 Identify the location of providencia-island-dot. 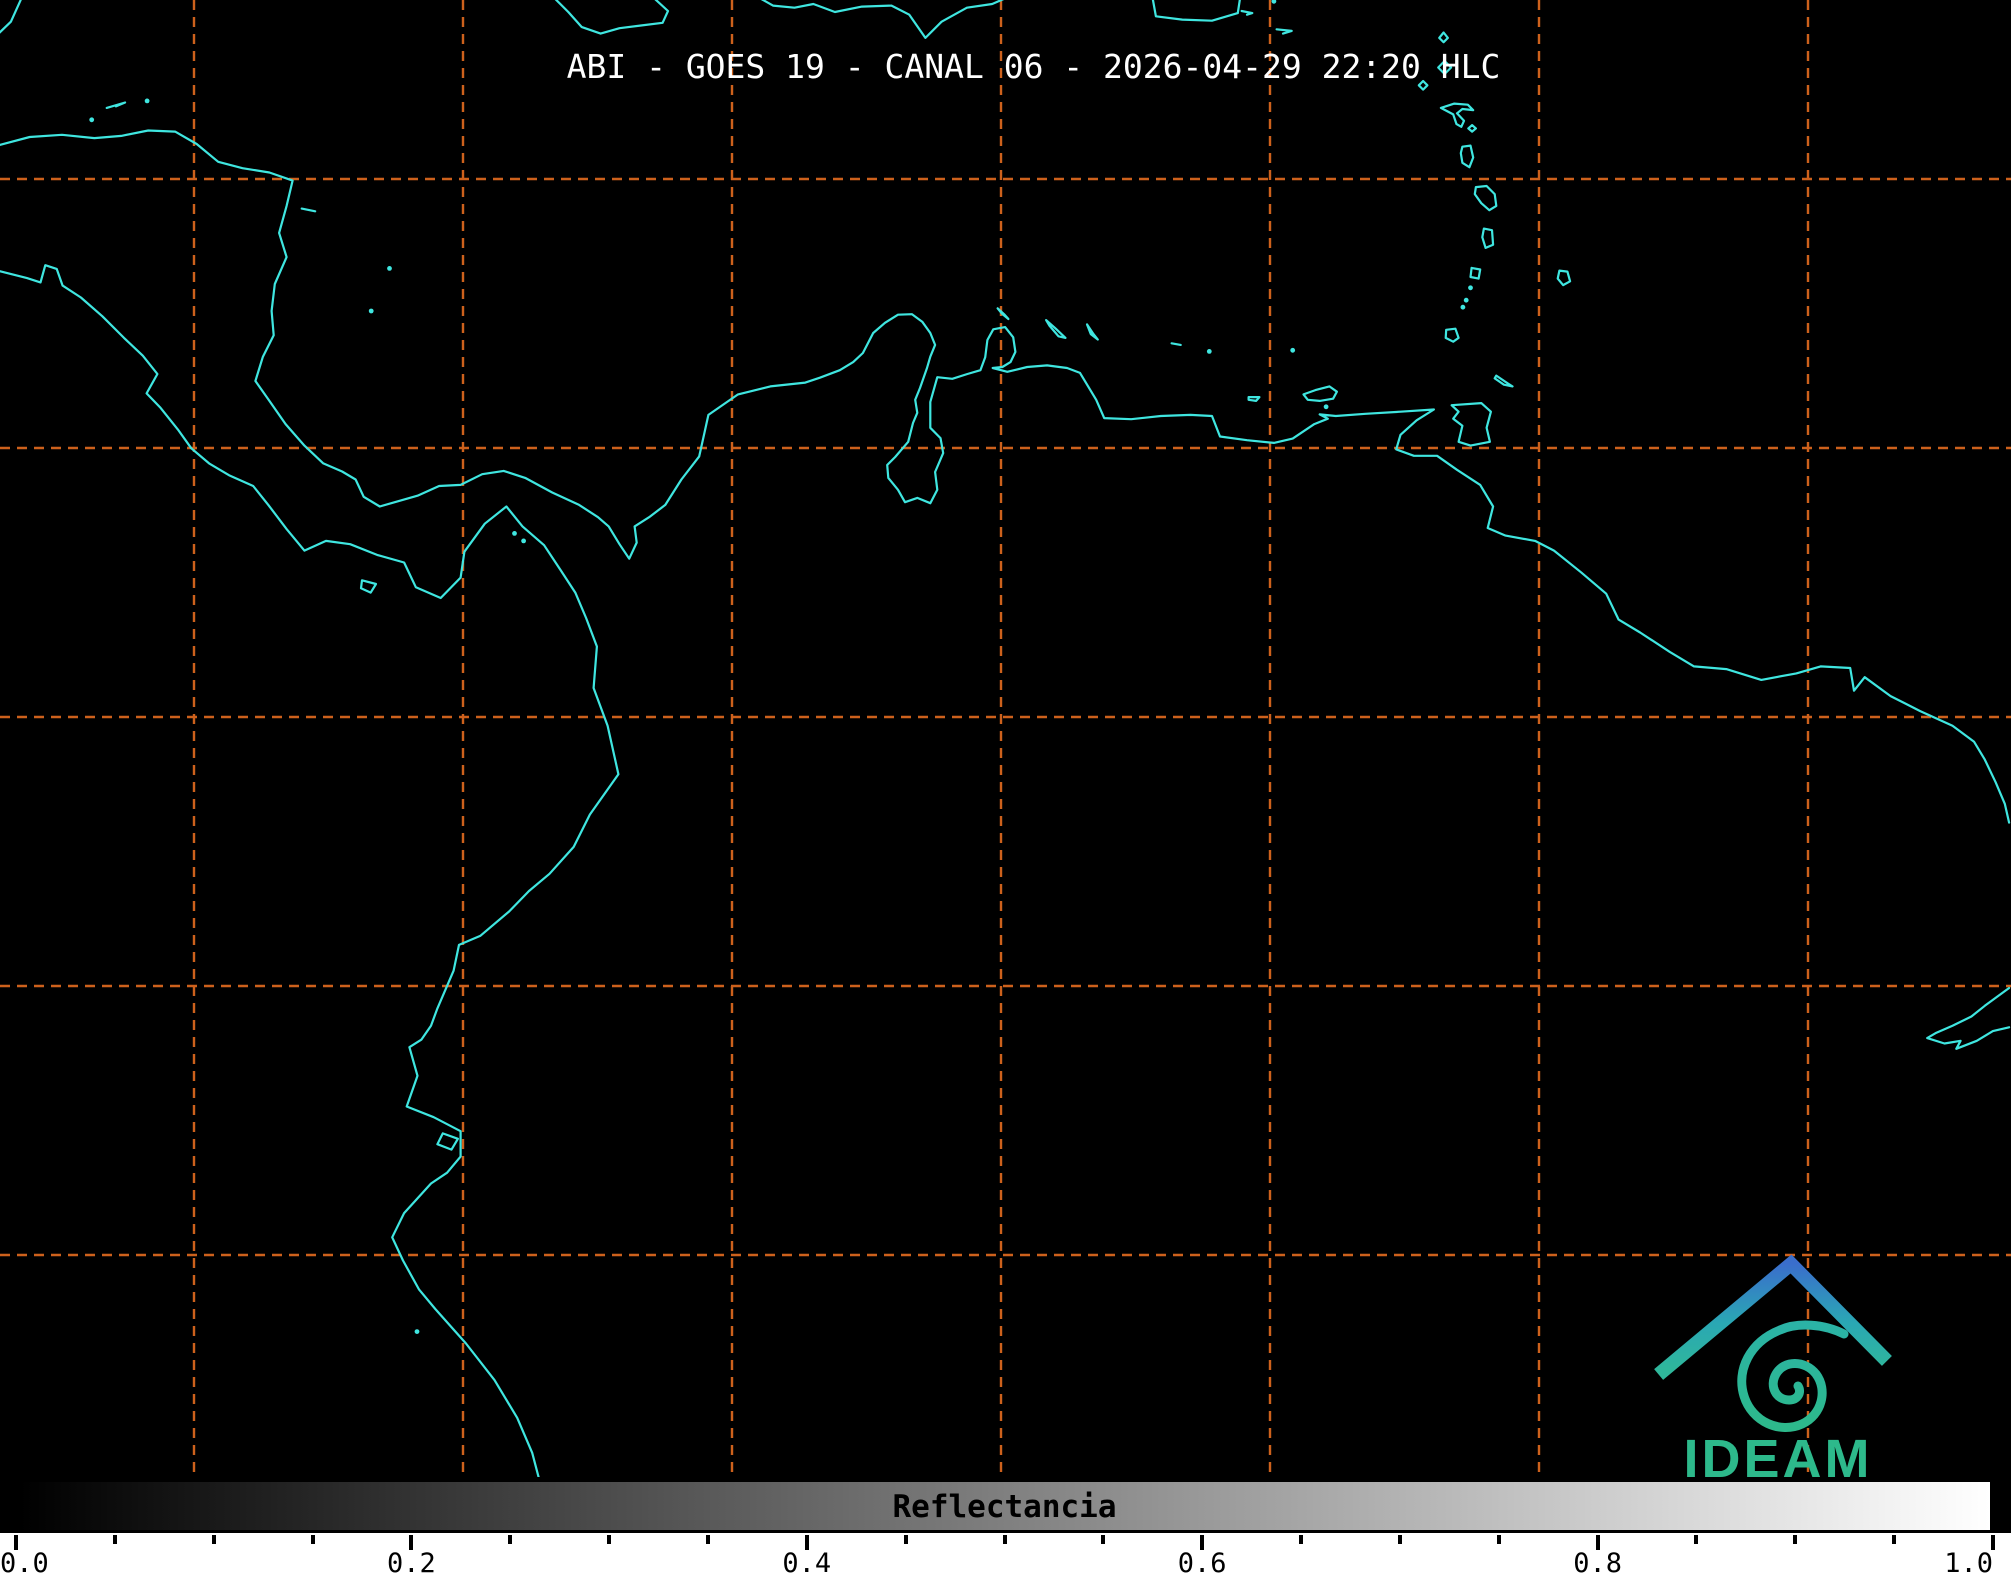
(389, 268).